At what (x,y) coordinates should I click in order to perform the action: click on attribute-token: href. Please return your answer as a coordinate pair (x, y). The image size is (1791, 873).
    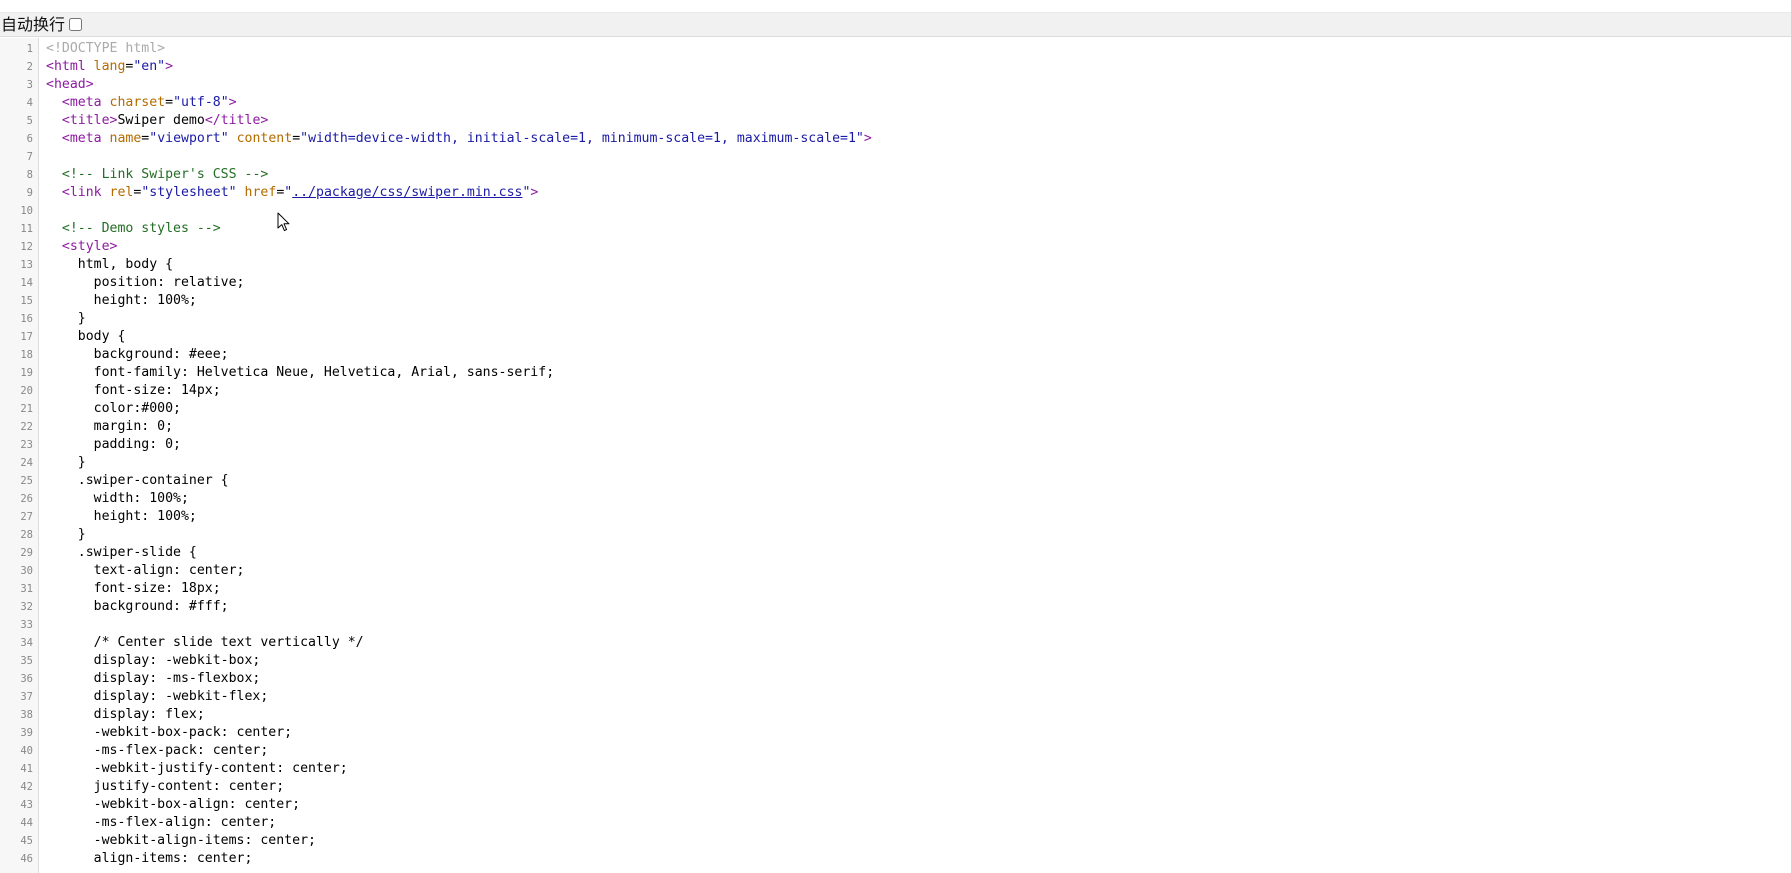
    Looking at the image, I should click on (260, 192).